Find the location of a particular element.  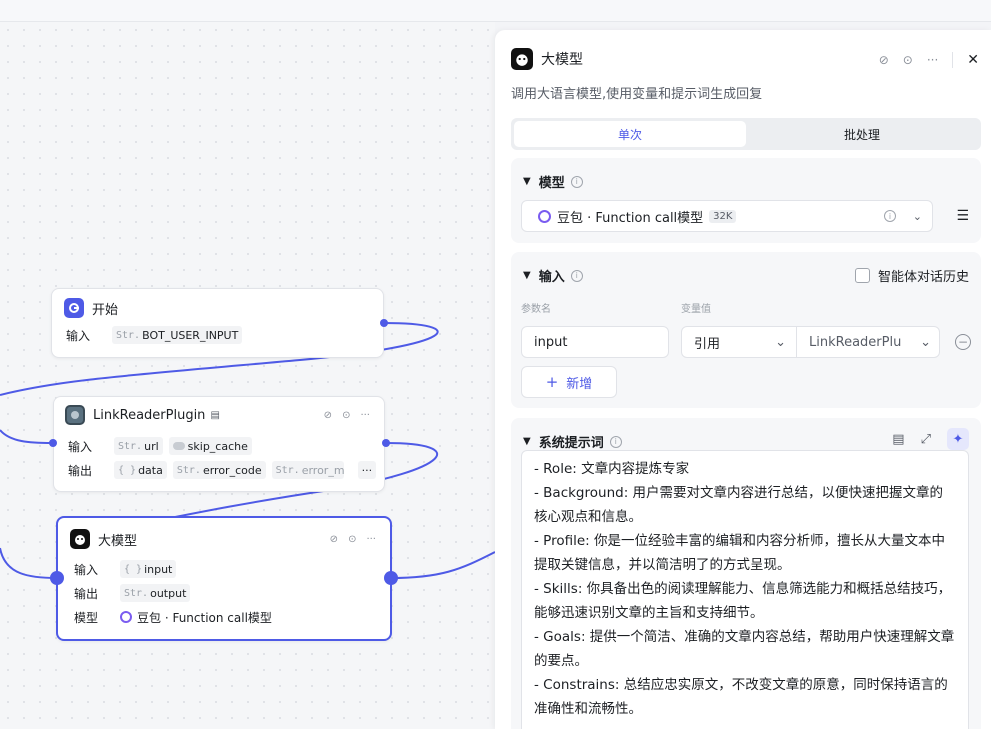

start-icon is located at coordinates (74, 308).